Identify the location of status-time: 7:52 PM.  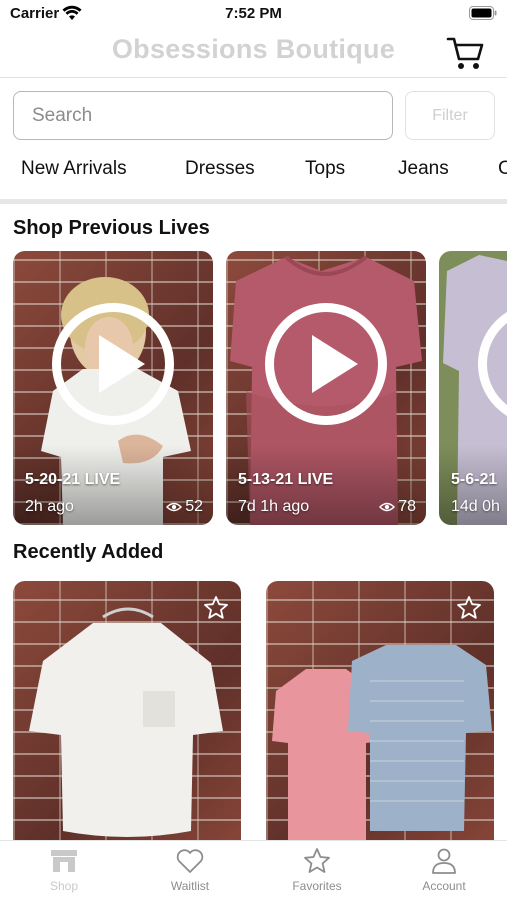
(253, 13).